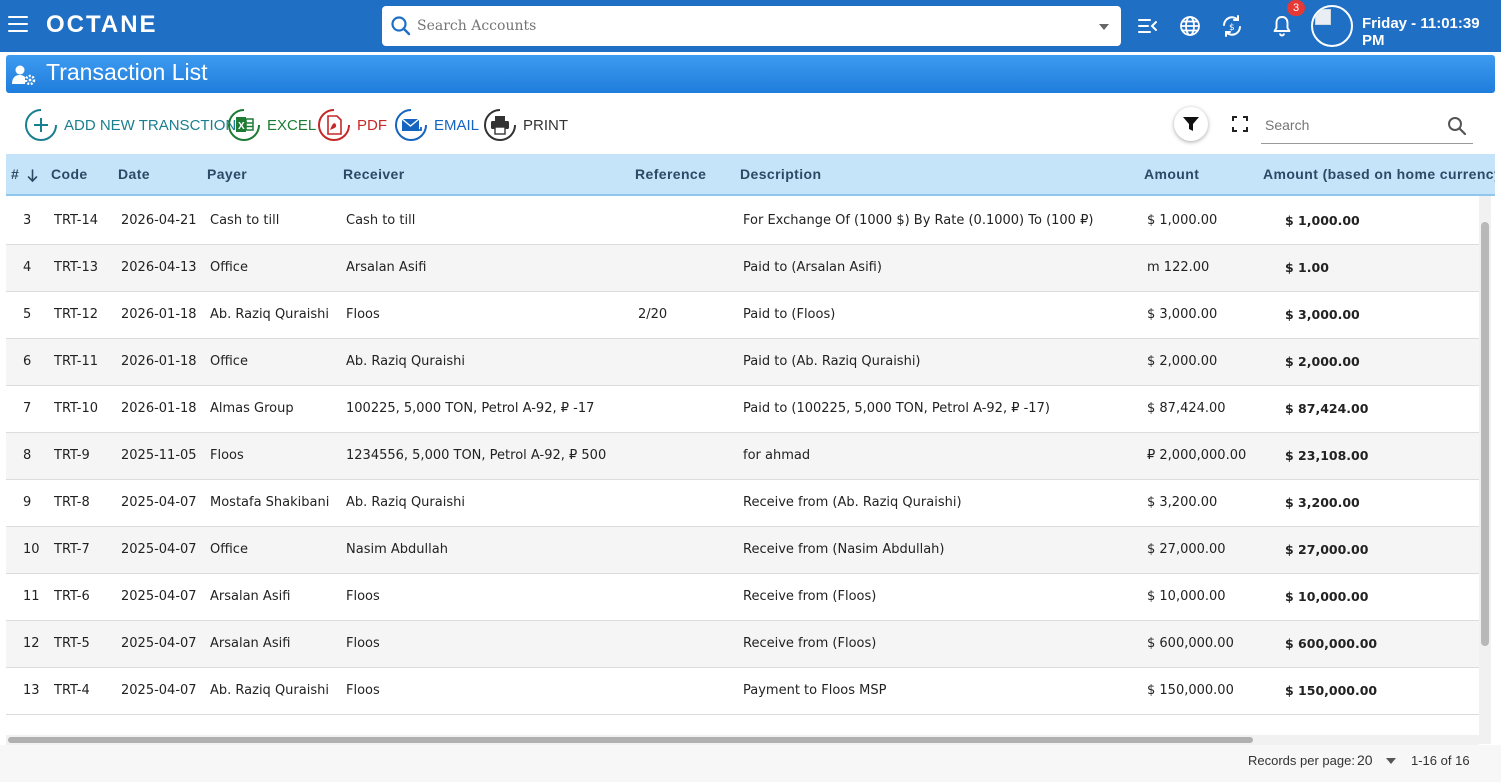 The width and height of the screenshot is (1501, 782). I want to click on sort-arrow-down-icon, so click(32, 176).